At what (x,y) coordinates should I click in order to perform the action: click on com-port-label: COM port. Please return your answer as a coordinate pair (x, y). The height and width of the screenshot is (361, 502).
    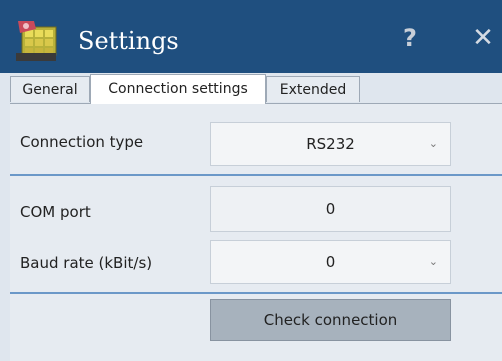
    Looking at the image, I should click on (55, 212).